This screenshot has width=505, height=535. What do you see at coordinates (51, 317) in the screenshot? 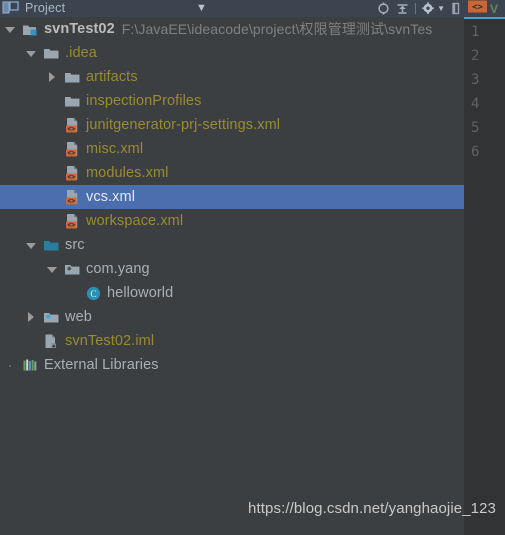
I see `folder-web-icon` at bounding box center [51, 317].